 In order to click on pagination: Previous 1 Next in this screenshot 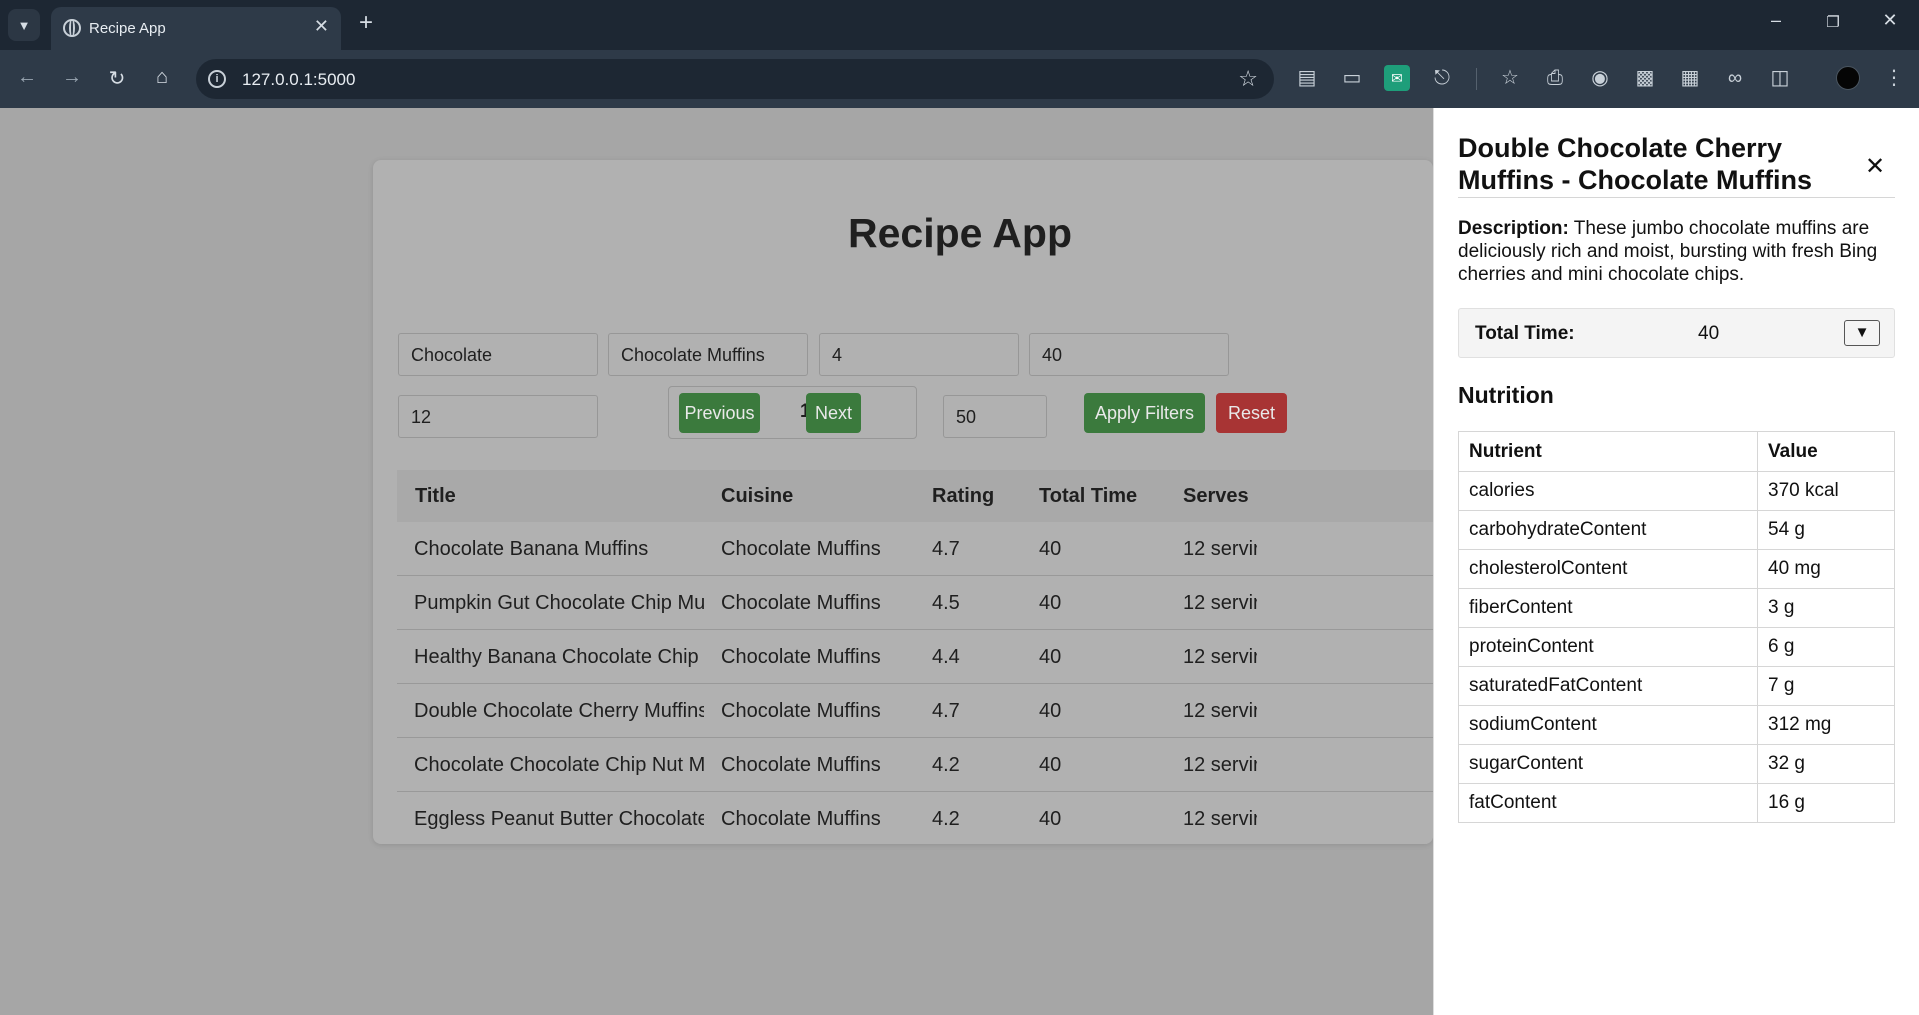, I will do `click(792, 412)`.